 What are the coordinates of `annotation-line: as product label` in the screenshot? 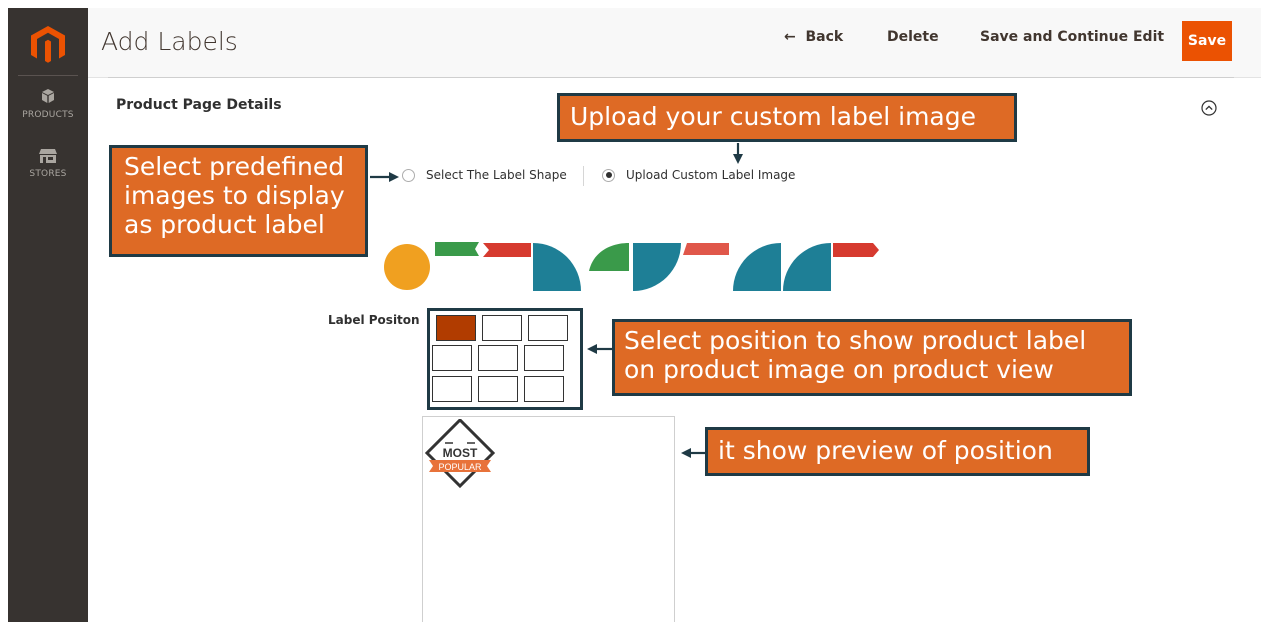 It's located at (224, 224).